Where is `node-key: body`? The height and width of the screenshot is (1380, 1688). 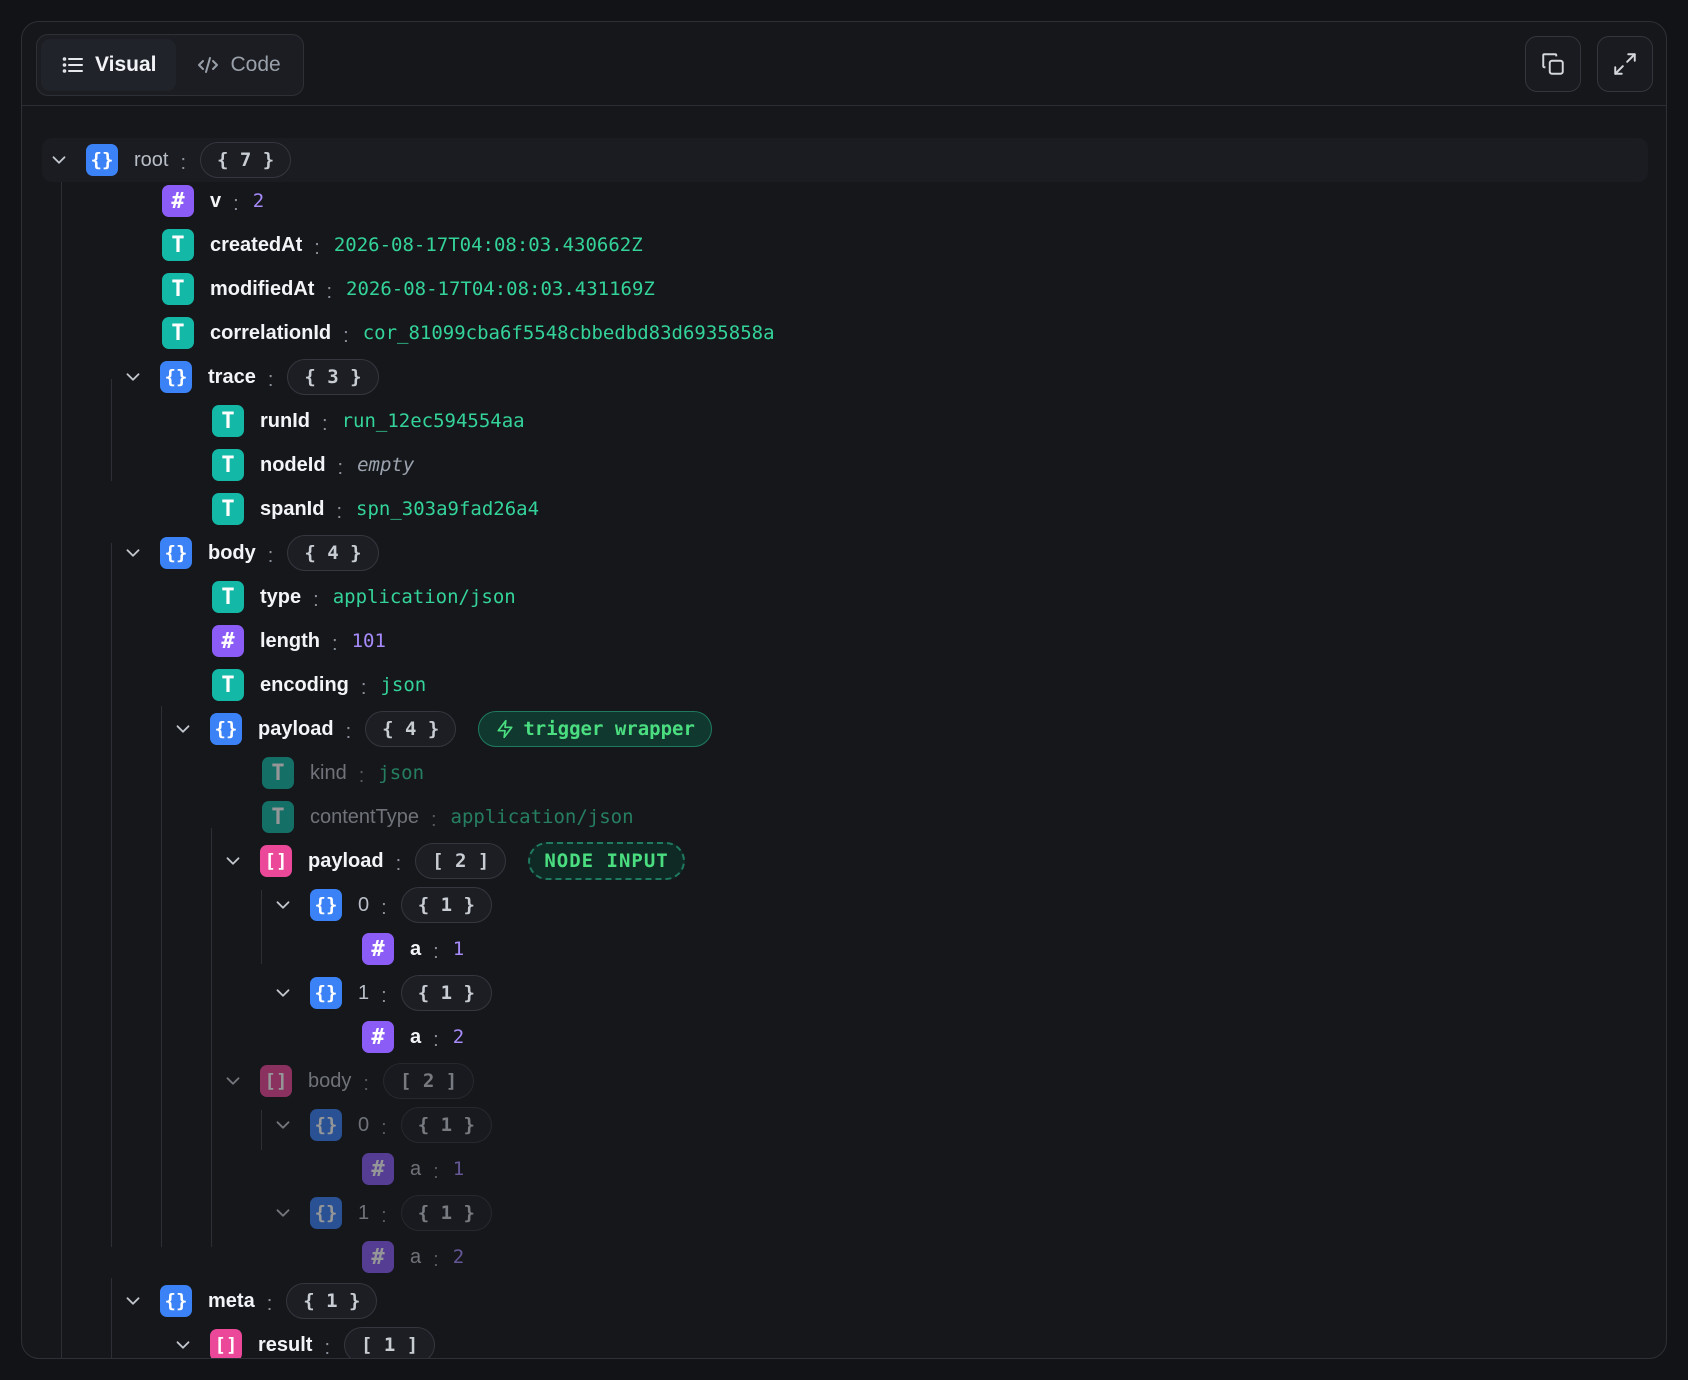 node-key: body is located at coordinates (330, 1080).